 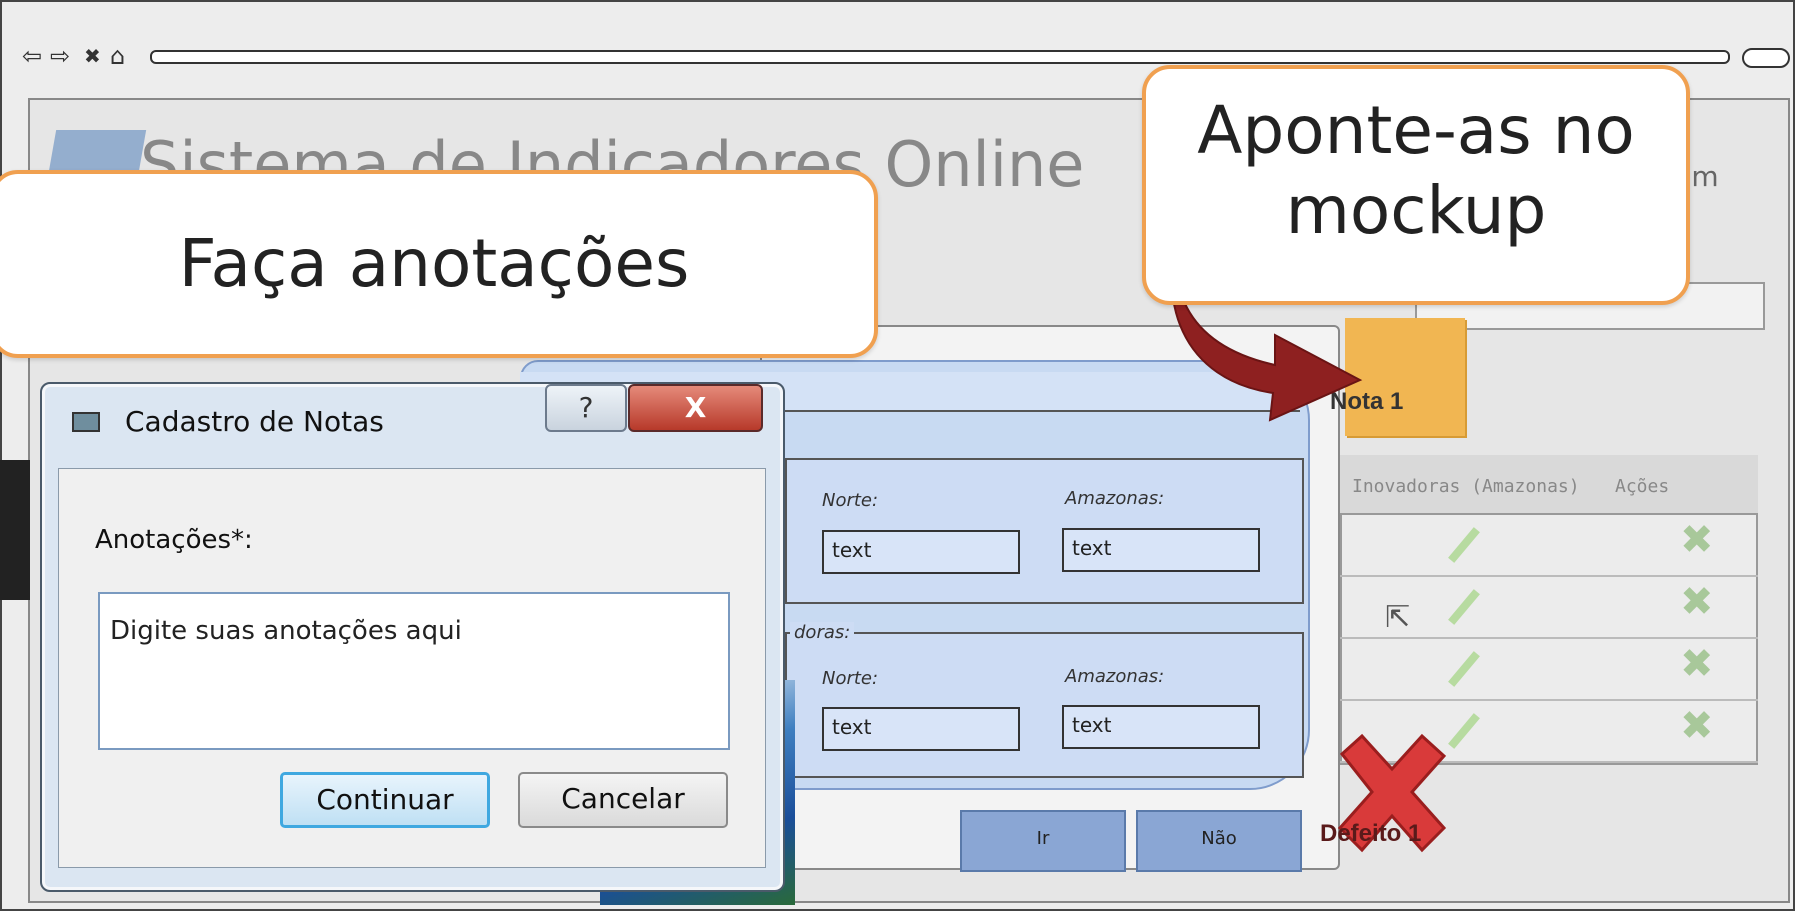 What do you see at coordinates (623, 800) in the screenshot?
I see `cancel-button: Cancelar` at bounding box center [623, 800].